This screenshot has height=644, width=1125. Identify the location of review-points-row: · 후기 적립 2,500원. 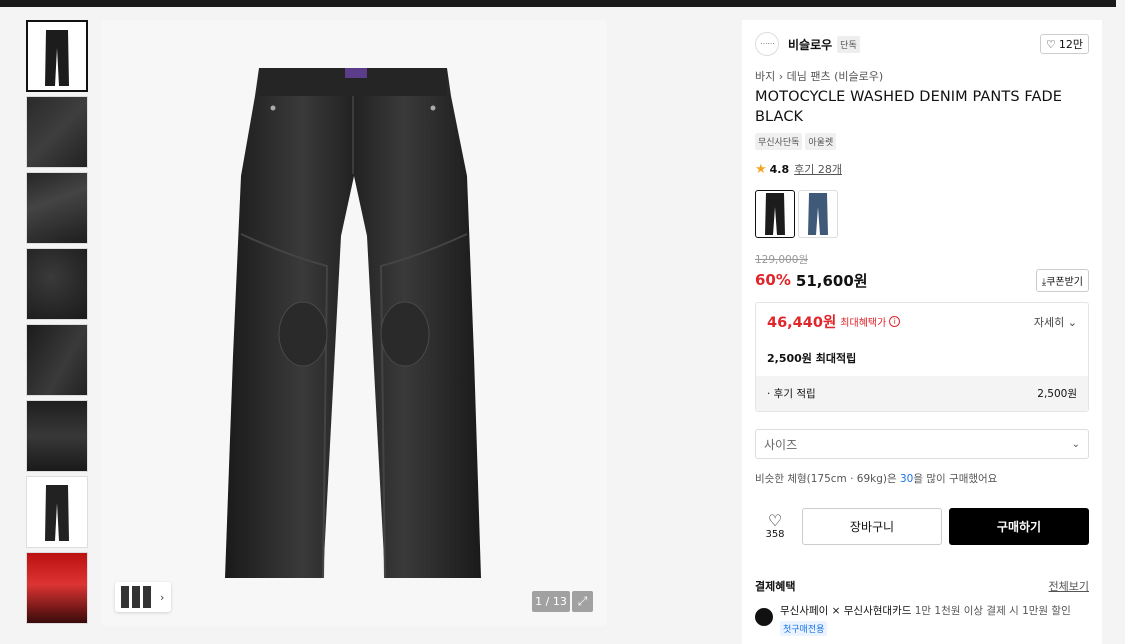
(922, 393).